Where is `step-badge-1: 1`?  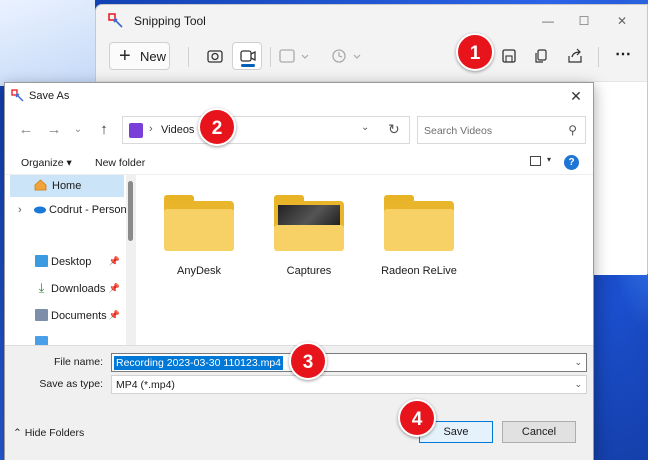 step-badge-1: 1 is located at coordinates (475, 52).